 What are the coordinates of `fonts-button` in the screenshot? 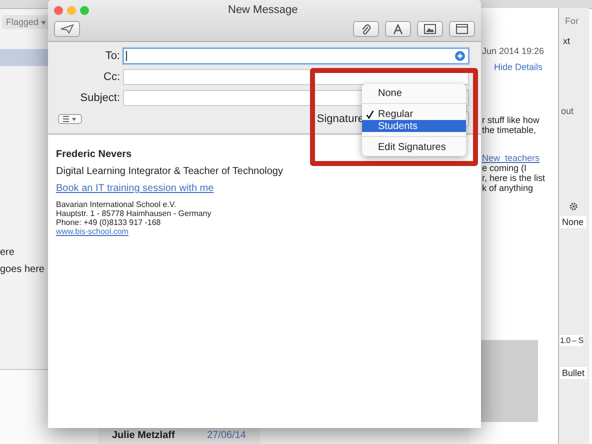 It's located at (398, 29).